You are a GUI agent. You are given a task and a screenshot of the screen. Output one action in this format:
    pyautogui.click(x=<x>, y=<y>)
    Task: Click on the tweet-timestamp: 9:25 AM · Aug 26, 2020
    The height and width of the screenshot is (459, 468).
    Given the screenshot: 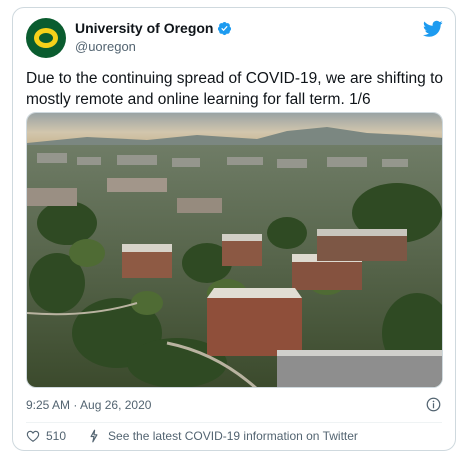 What is the action you would take?
    pyautogui.click(x=88, y=405)
    